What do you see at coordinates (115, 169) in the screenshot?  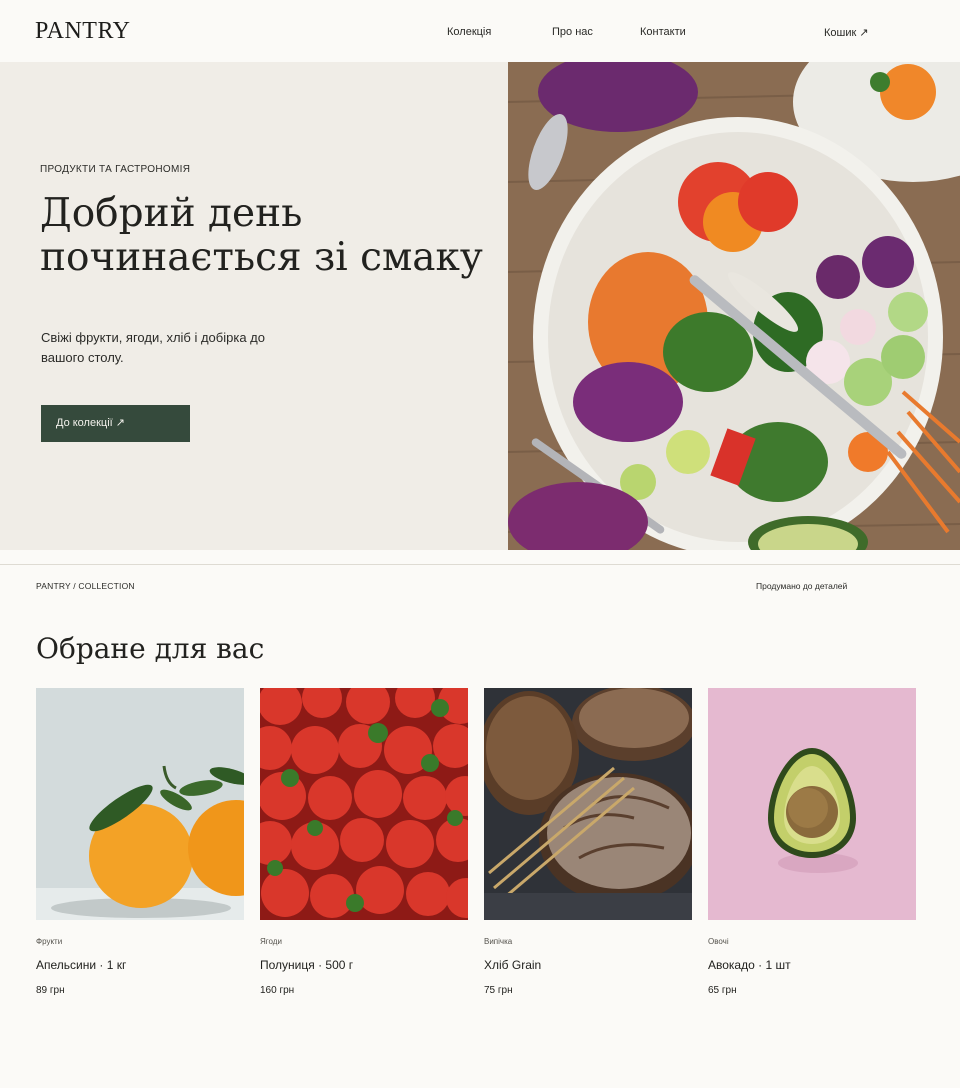 I see `hero-eyebrow: ПРОДУКТИ ТА ГАСТРОНОМІЯ` at bounding box center [115, 169].